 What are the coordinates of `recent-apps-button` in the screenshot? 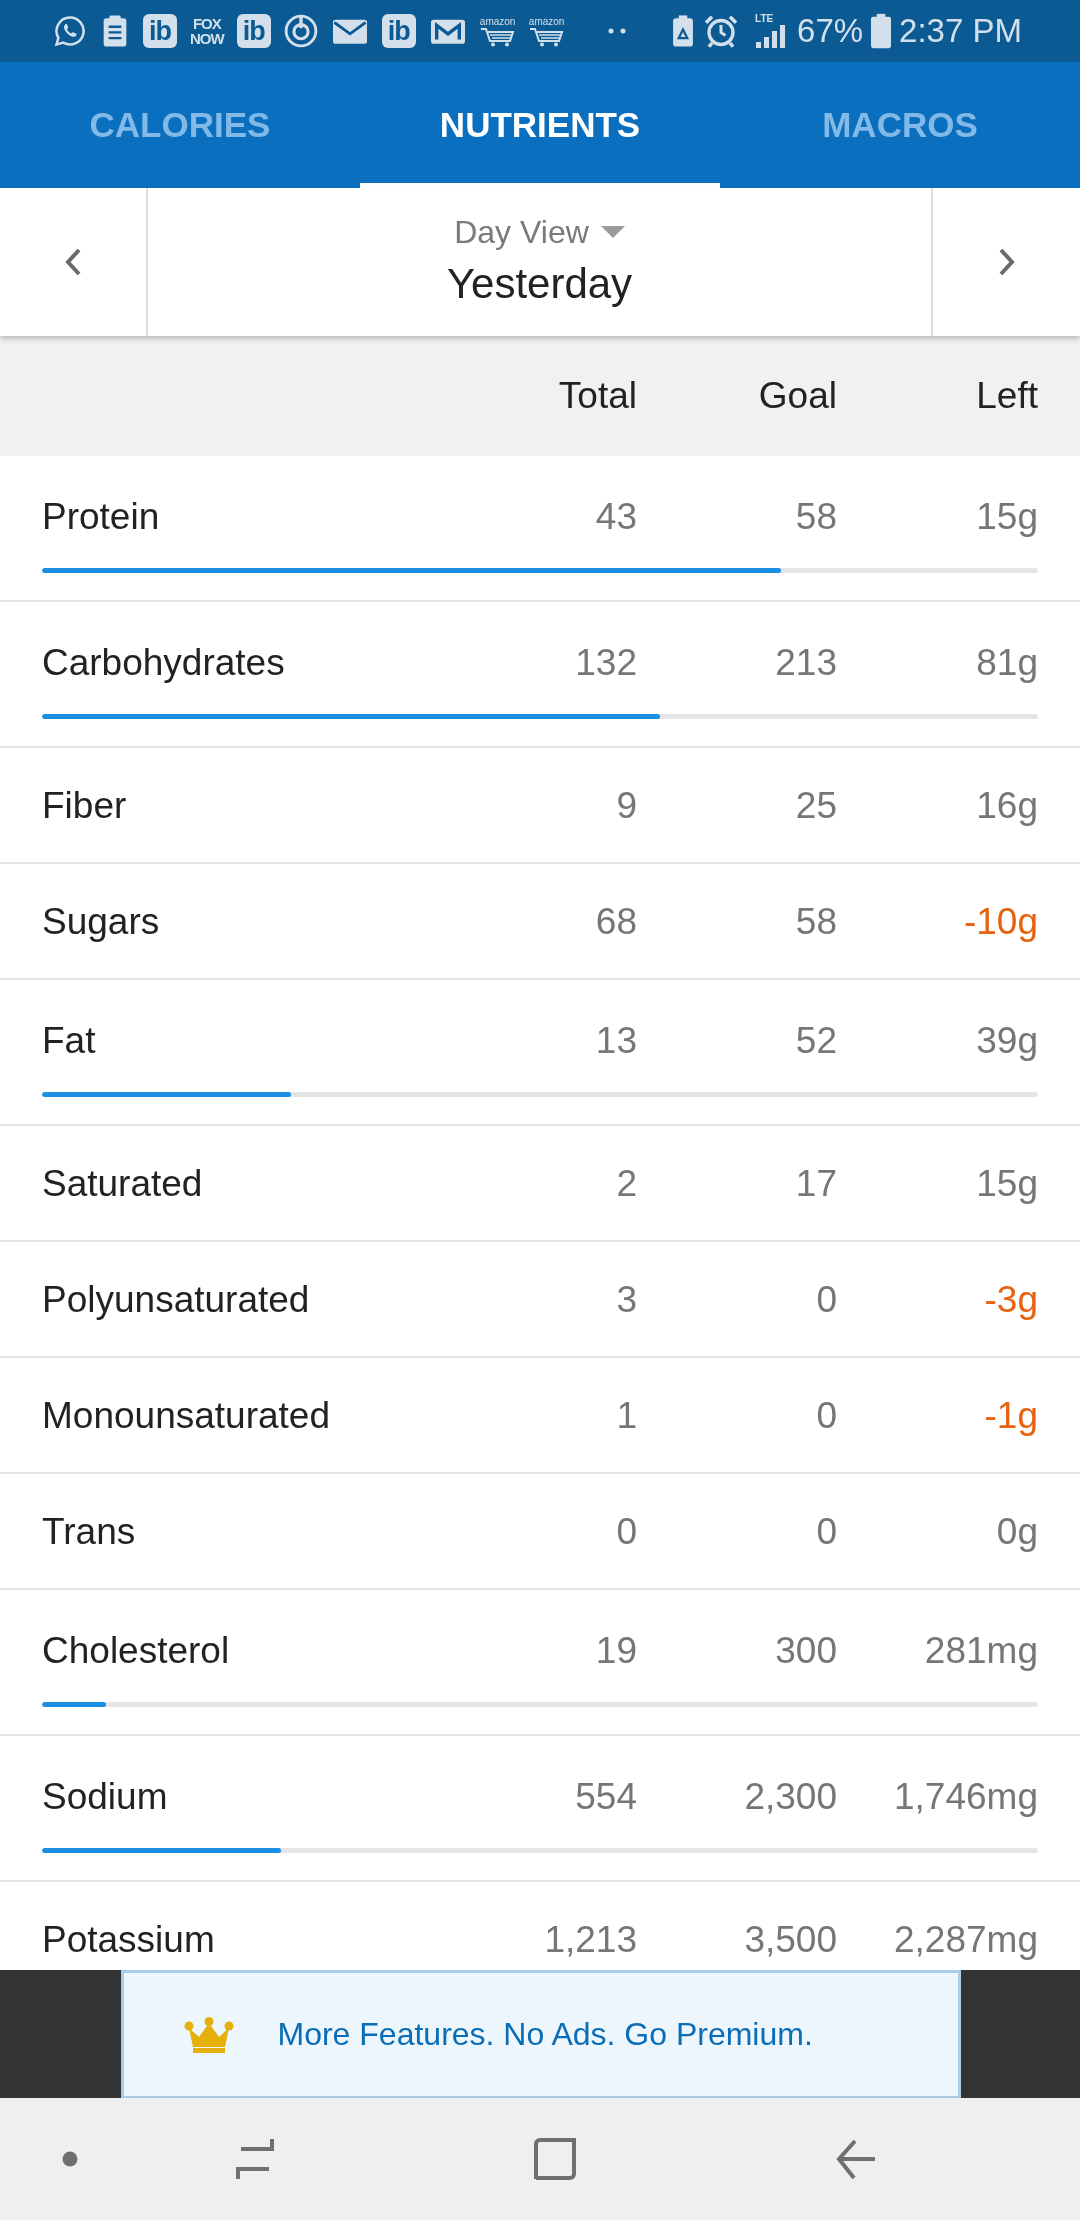 It's located at (255, 2159).